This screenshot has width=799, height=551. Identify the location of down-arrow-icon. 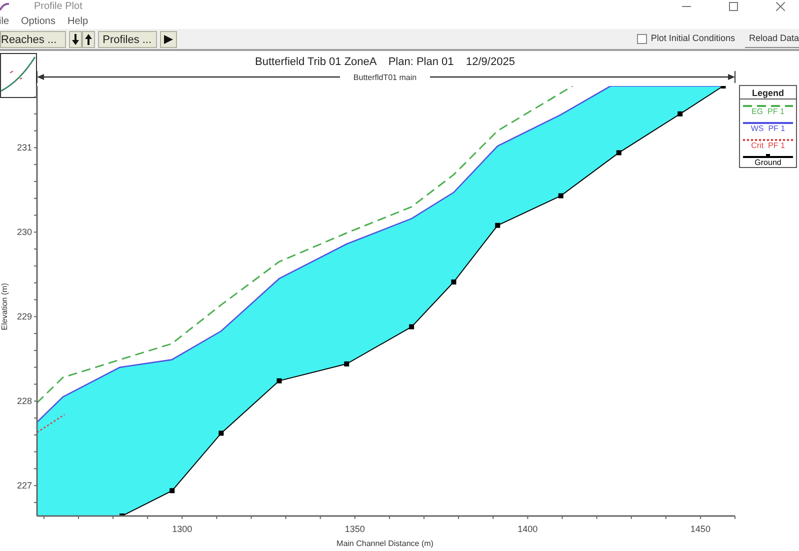
(75, 39).